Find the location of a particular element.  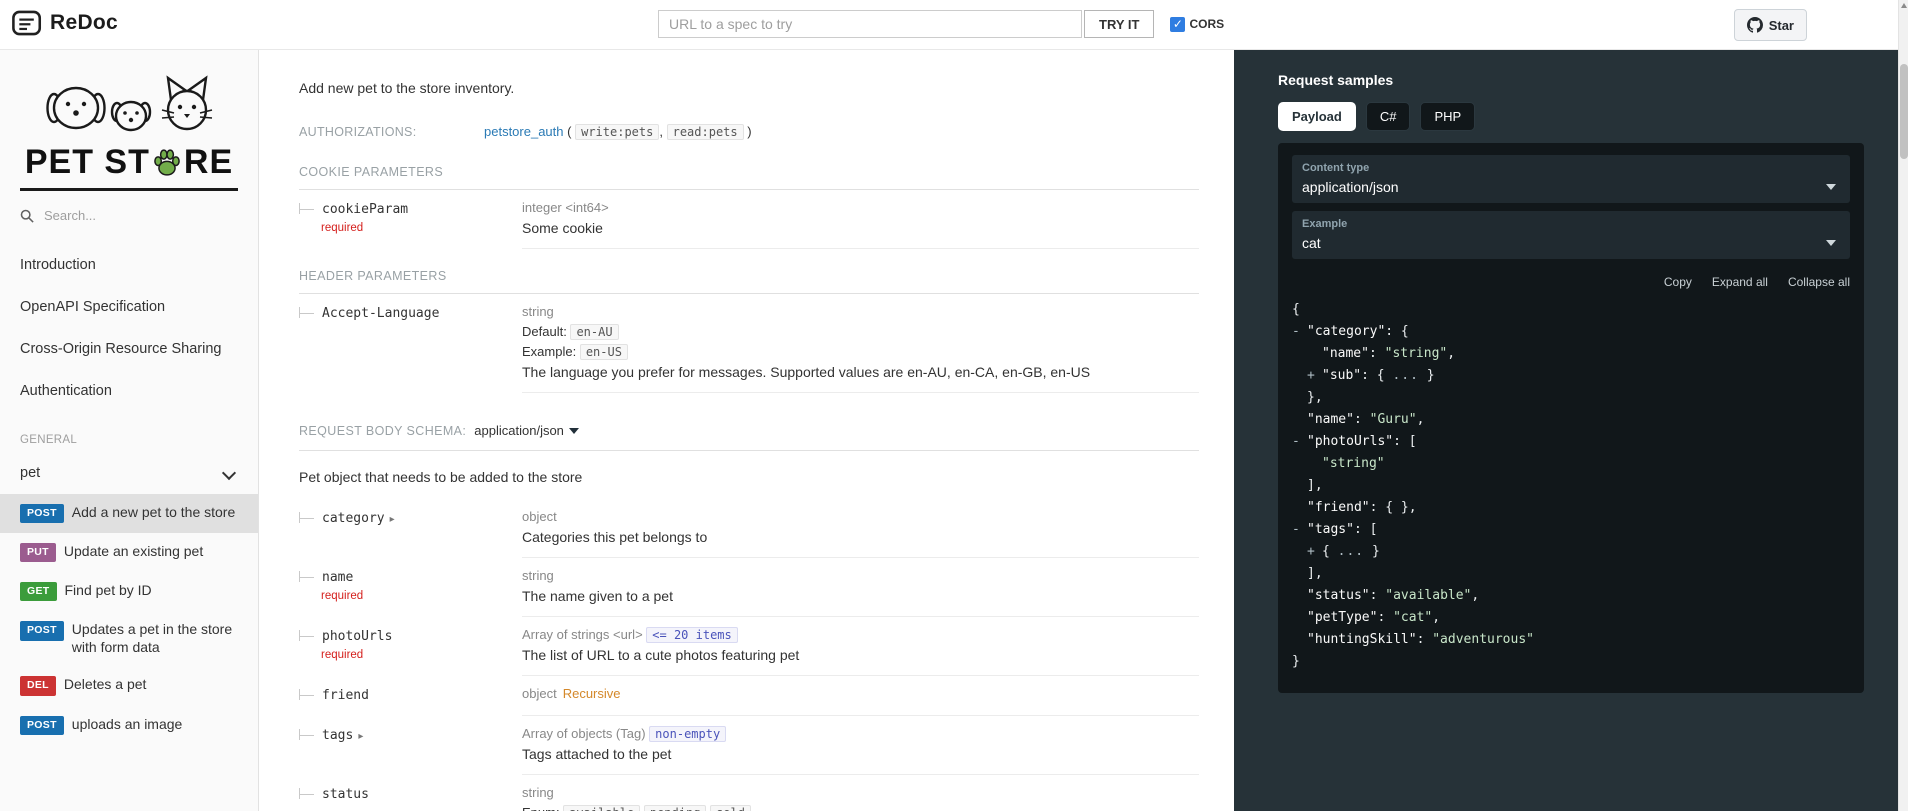

sidebar-item-update-pet: PUT Update an existing pet is located at coordinates (129, 552).